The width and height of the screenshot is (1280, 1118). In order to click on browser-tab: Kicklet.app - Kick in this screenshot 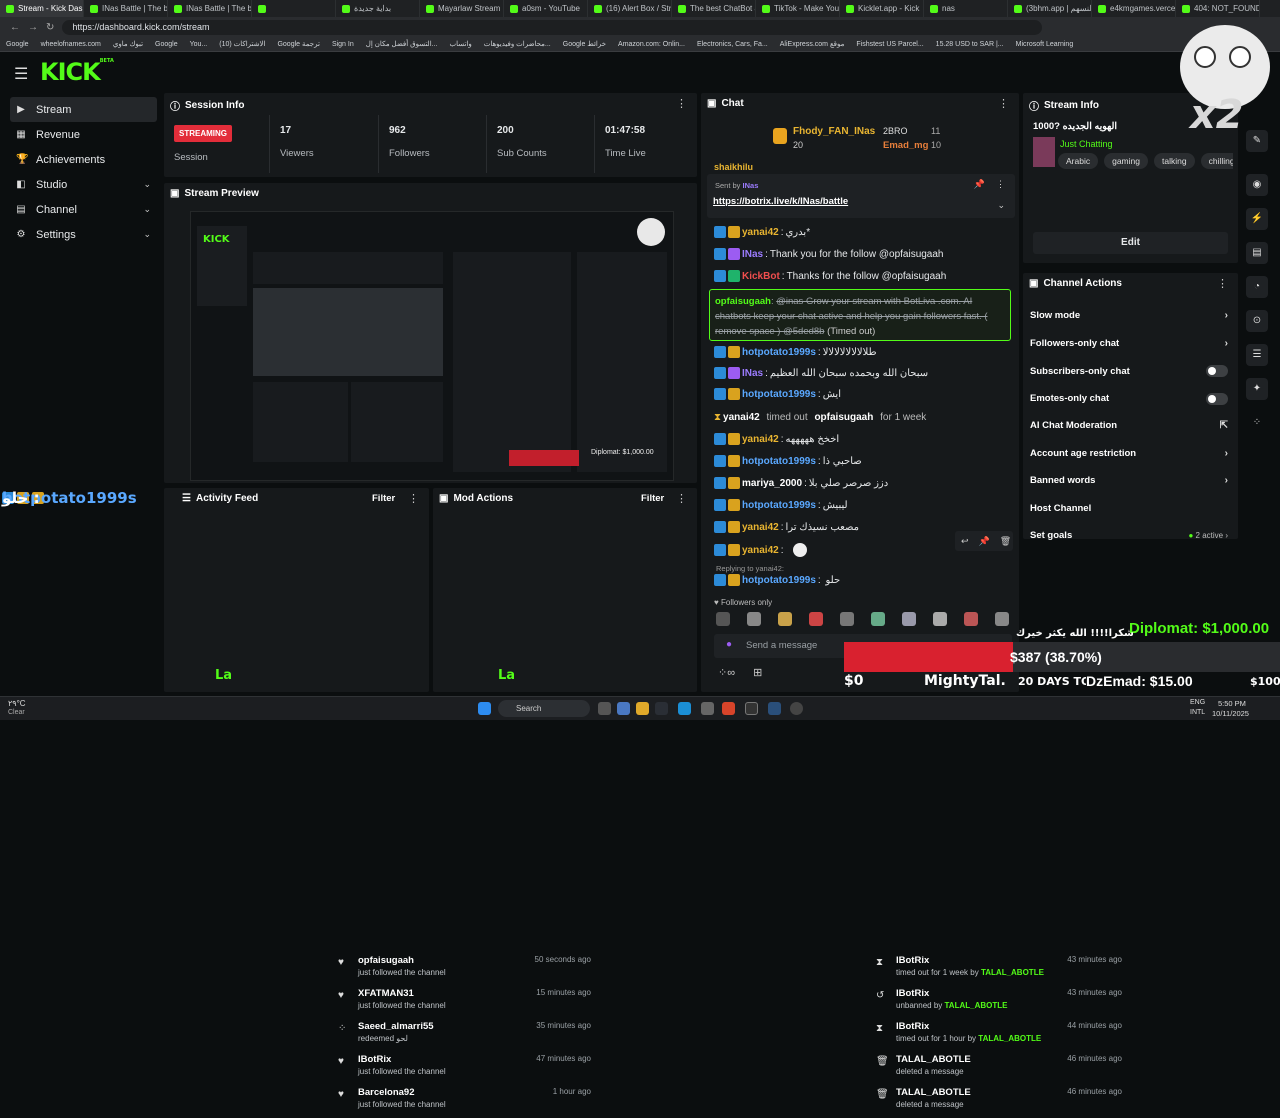, I will do `click(882, 8)`.